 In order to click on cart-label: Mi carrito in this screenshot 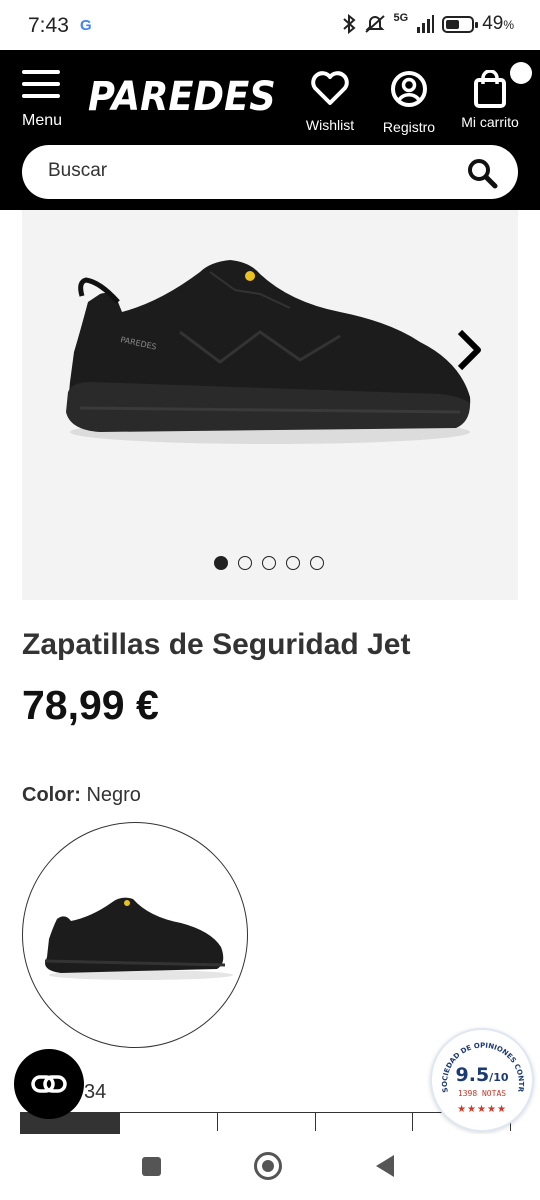, I will do `click(490, 122)`.